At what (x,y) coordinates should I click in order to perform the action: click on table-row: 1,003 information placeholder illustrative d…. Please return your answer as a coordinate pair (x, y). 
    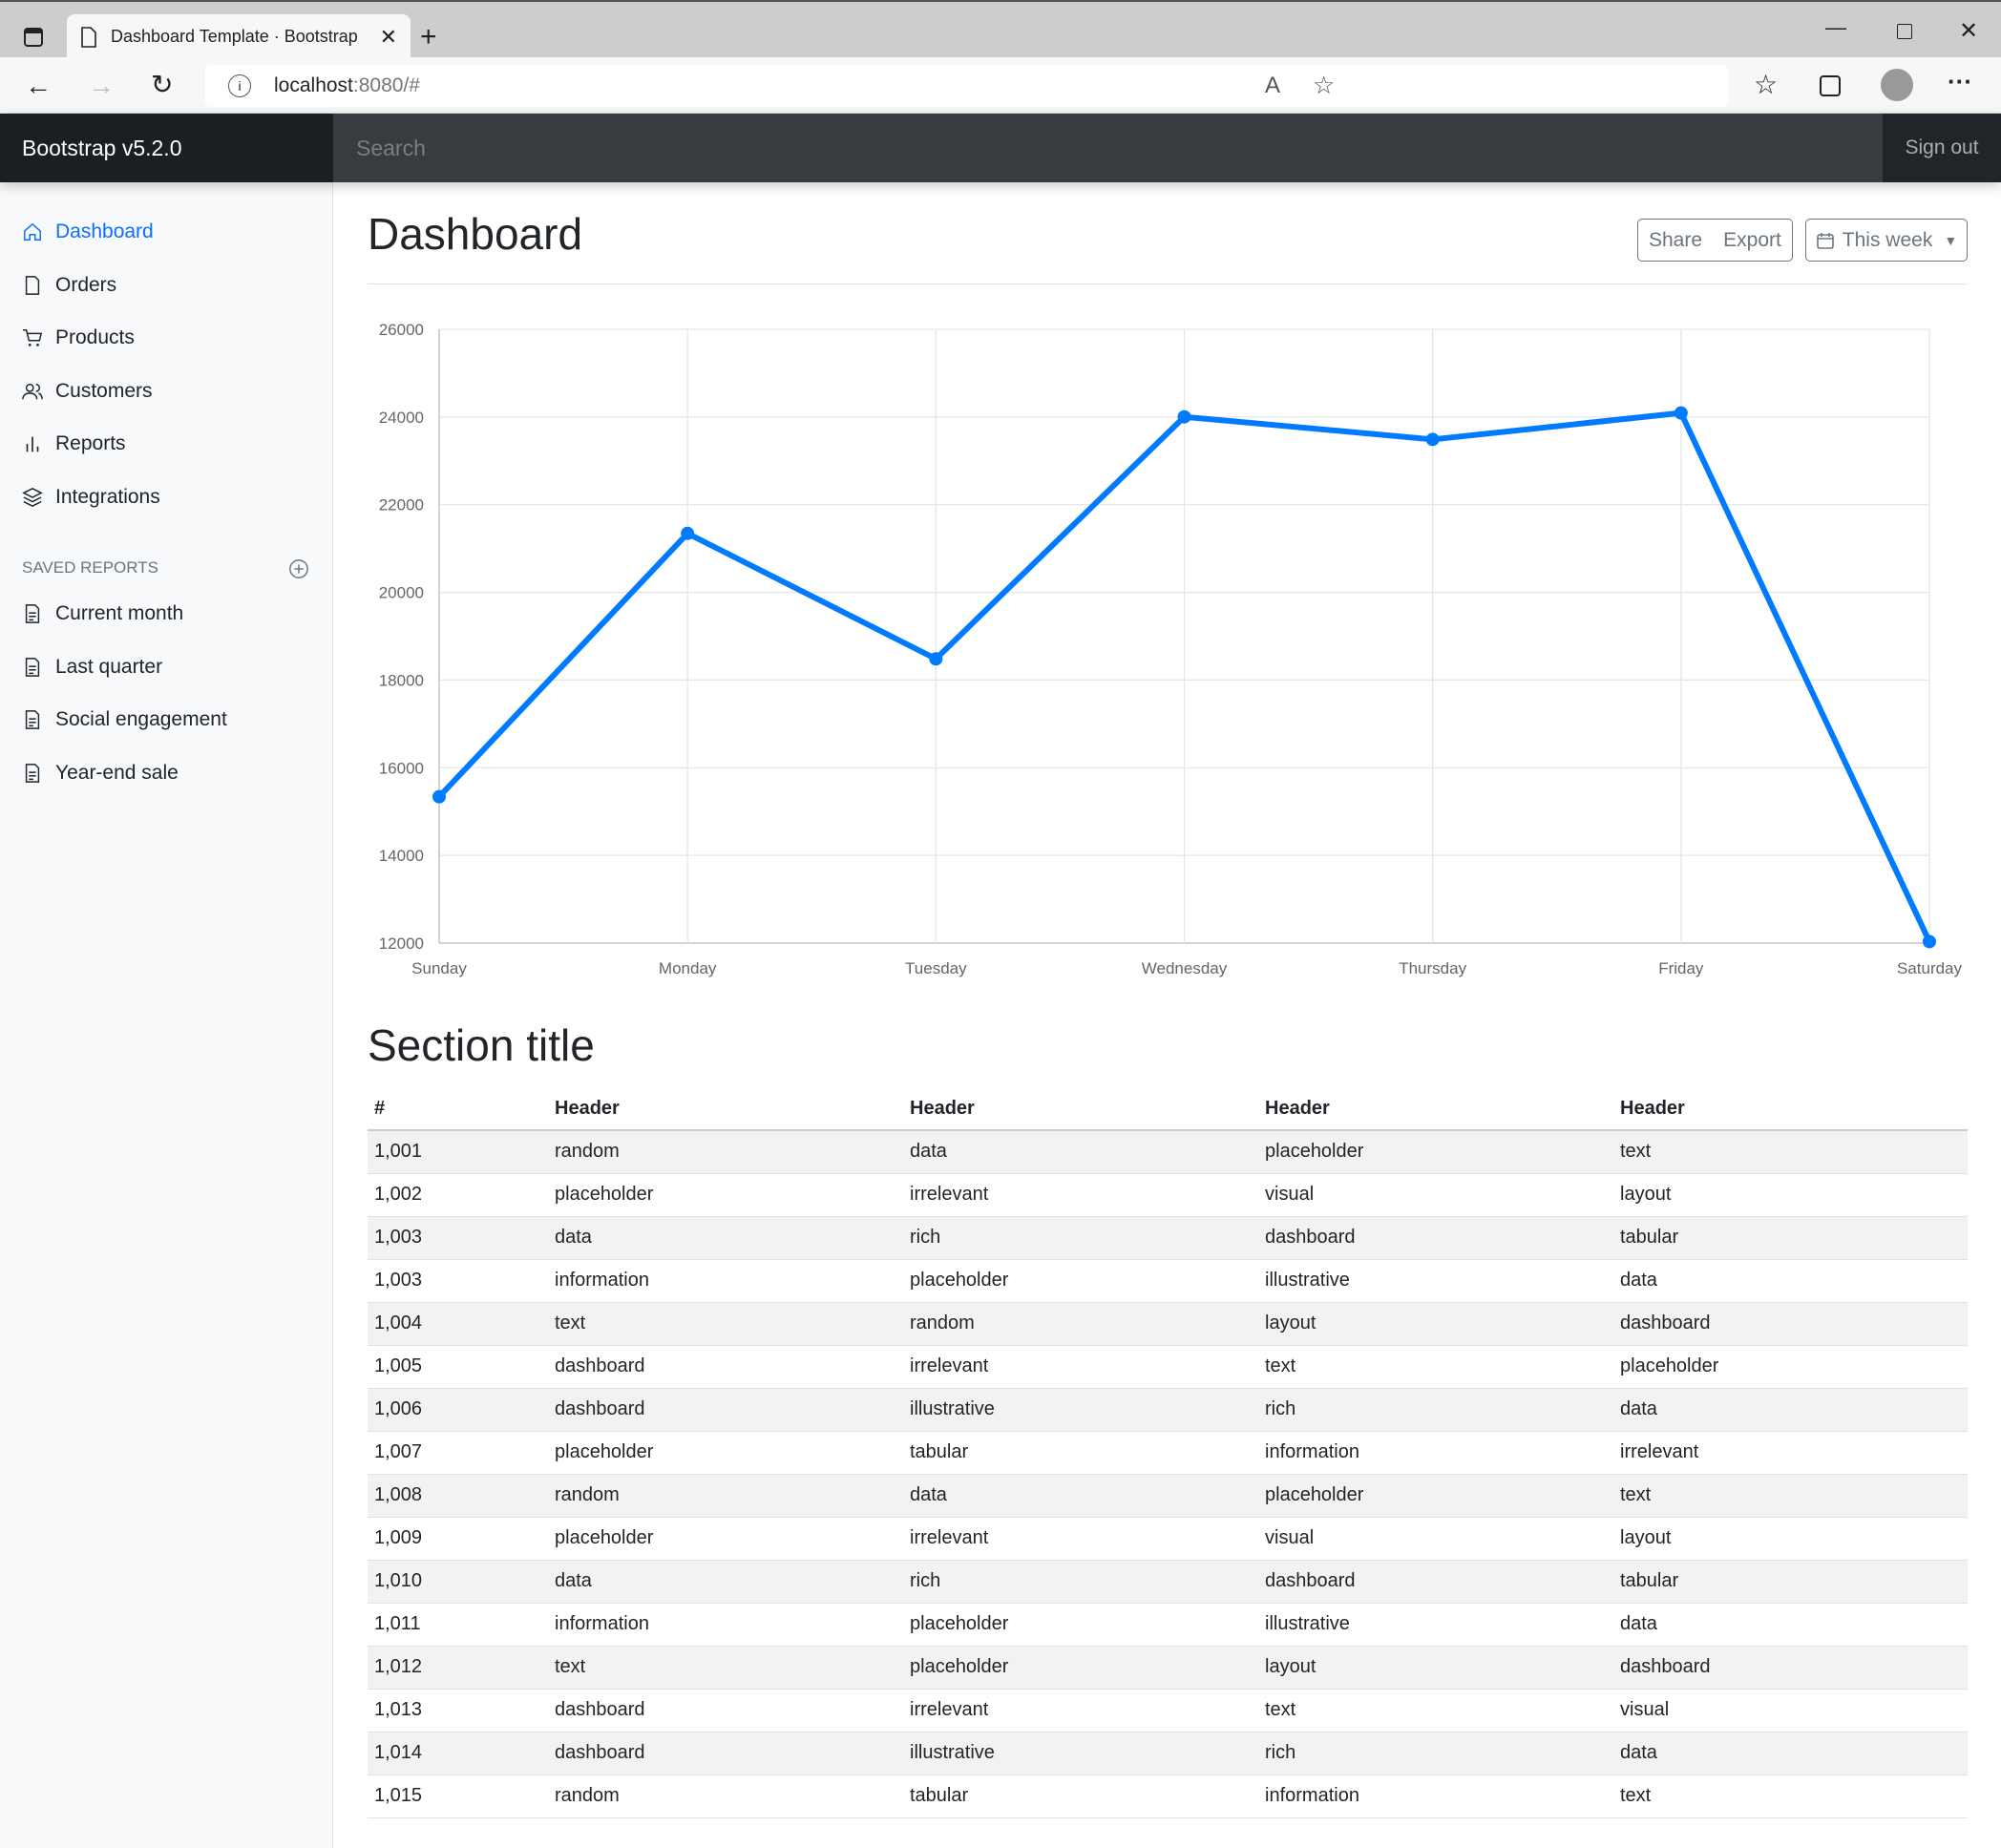
    Looking at the image, I should click on (1168, 1281).